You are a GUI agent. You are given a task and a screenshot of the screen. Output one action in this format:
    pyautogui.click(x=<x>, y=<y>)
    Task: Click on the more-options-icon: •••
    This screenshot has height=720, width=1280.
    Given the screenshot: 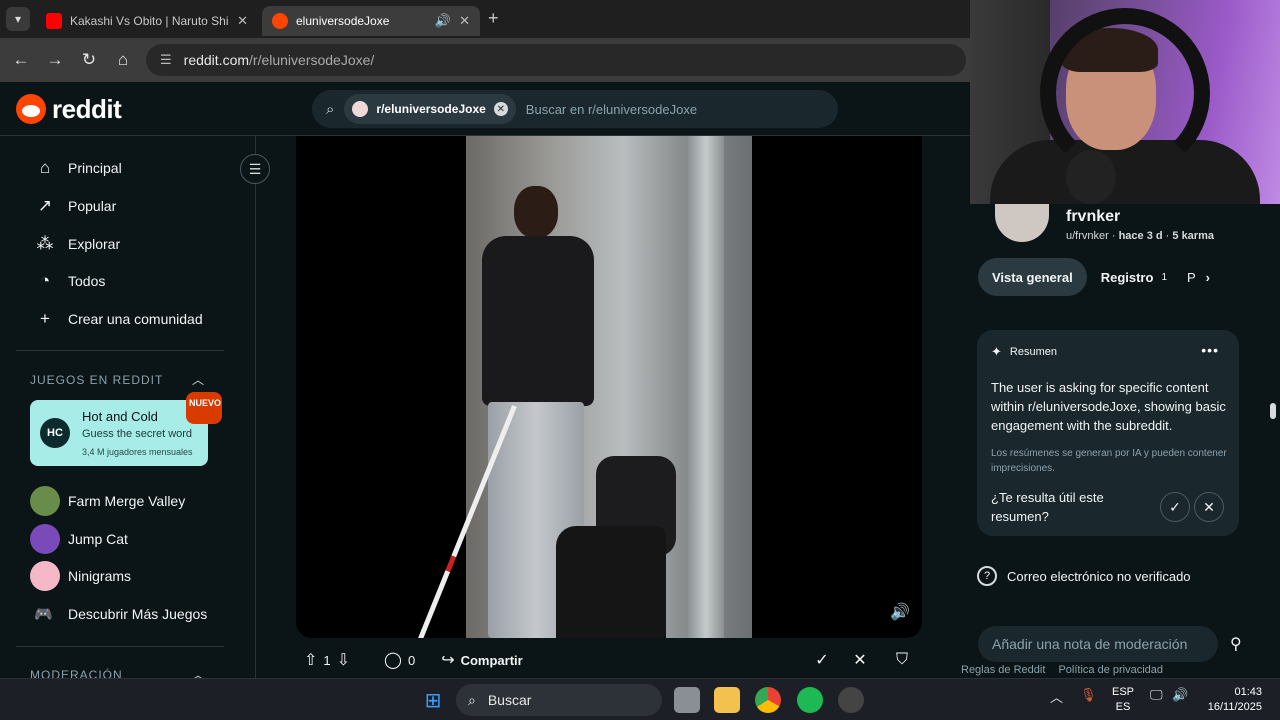 What is the action you would take?
    pyautogui.click(x=1210, y=350)
    